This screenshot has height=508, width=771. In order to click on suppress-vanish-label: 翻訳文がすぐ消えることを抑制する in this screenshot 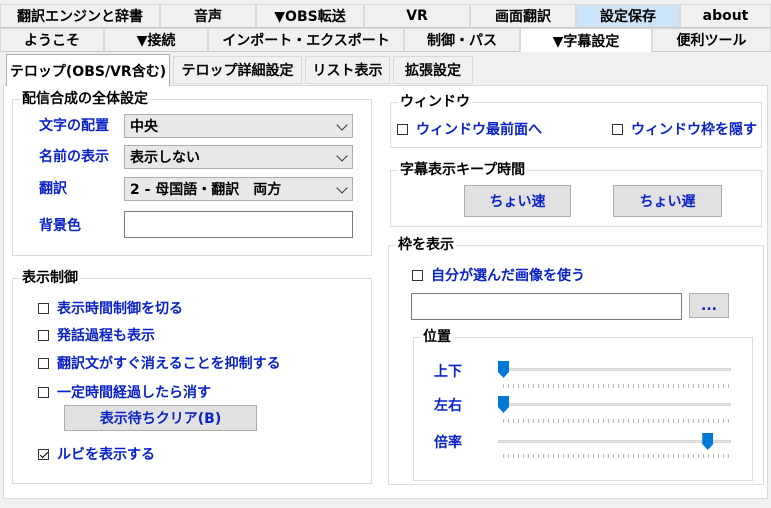, I will do `click(169, 364)`.